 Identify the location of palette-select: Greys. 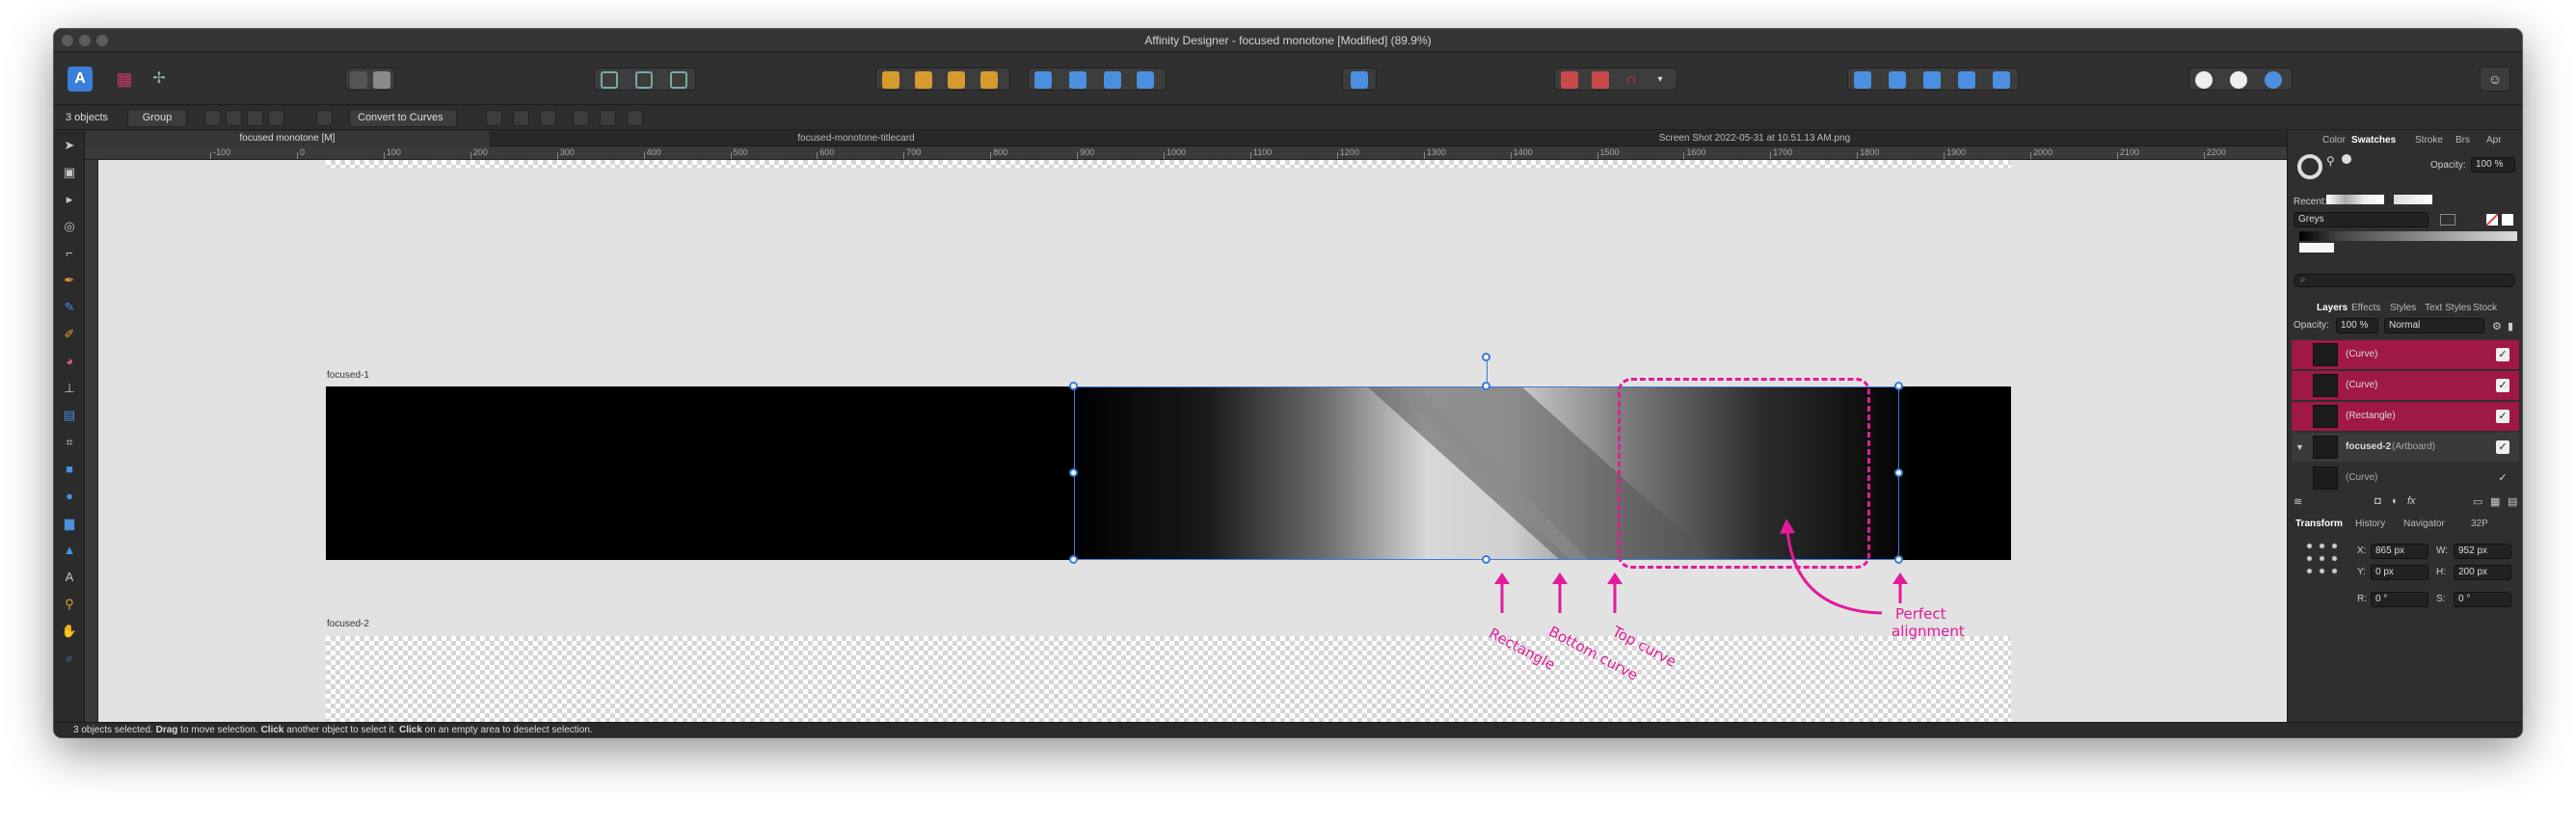
(2361, 219).